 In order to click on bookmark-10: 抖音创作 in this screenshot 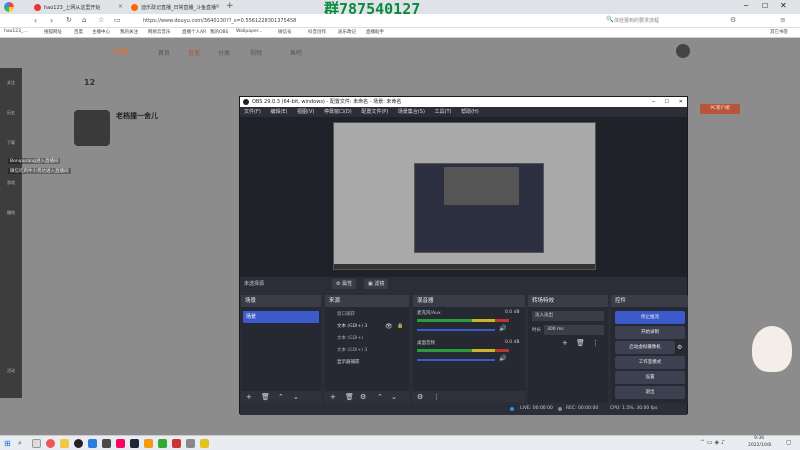, I will do `click(317, 32)`.